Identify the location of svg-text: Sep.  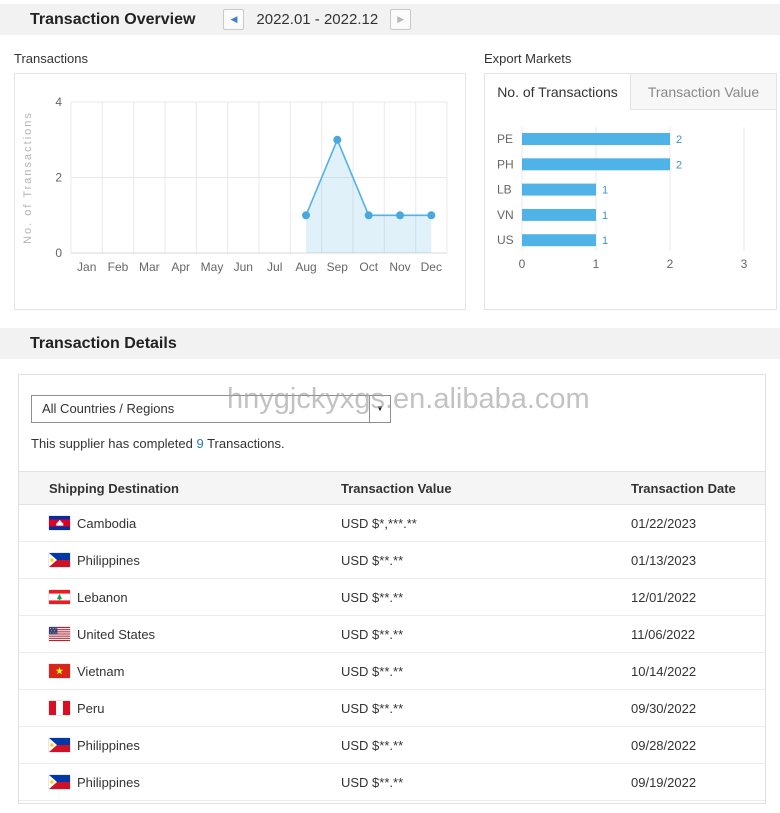
(338, 267).